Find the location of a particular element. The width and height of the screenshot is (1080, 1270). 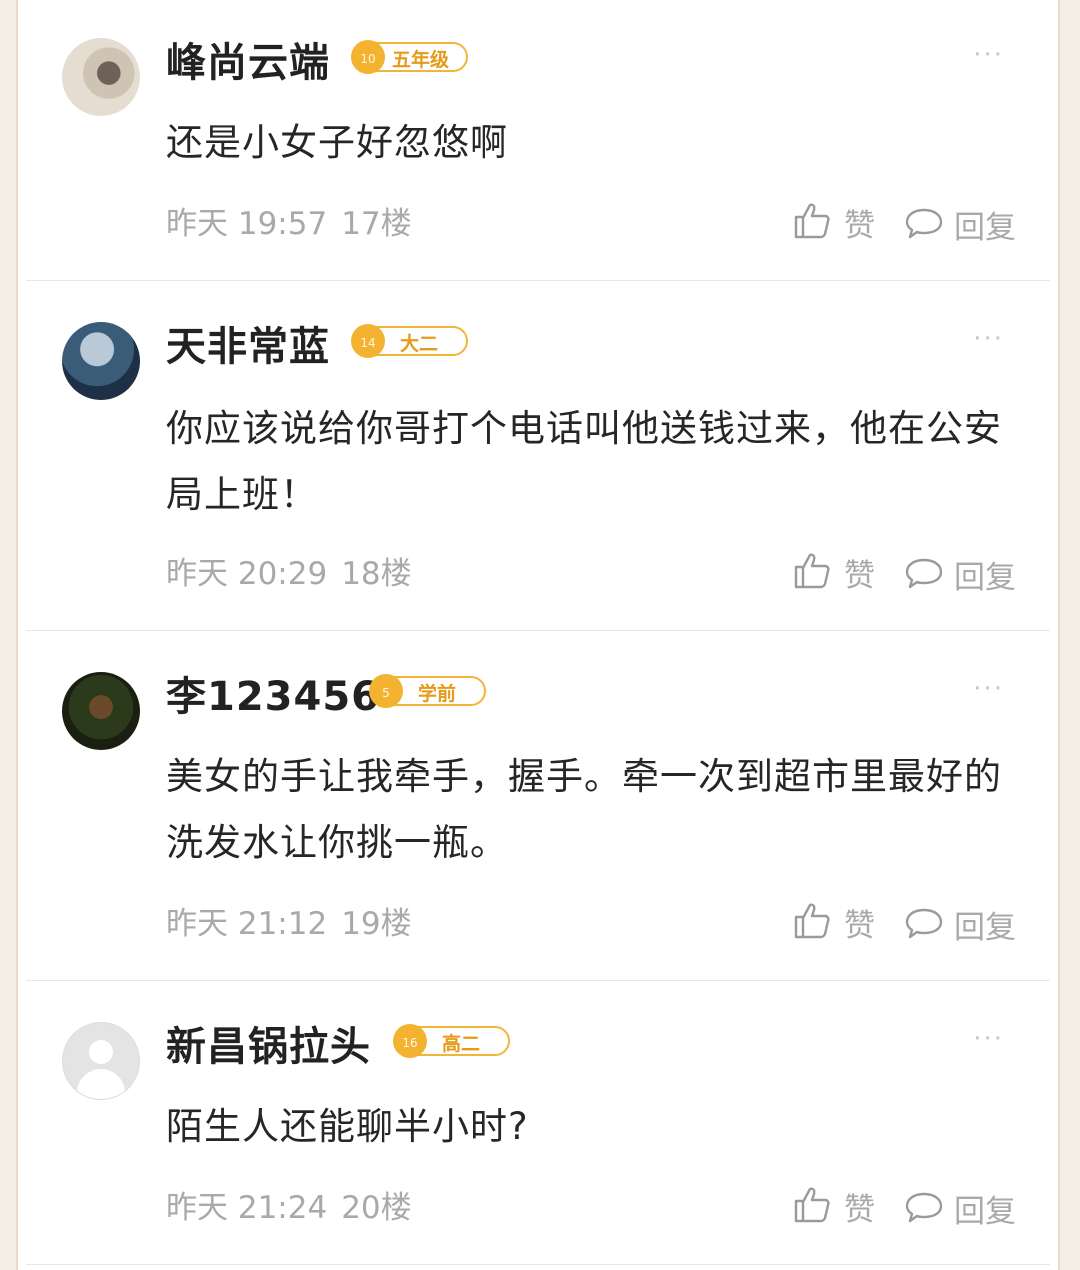

level-star-icon: 16 is located at coordinates (410, 1041).